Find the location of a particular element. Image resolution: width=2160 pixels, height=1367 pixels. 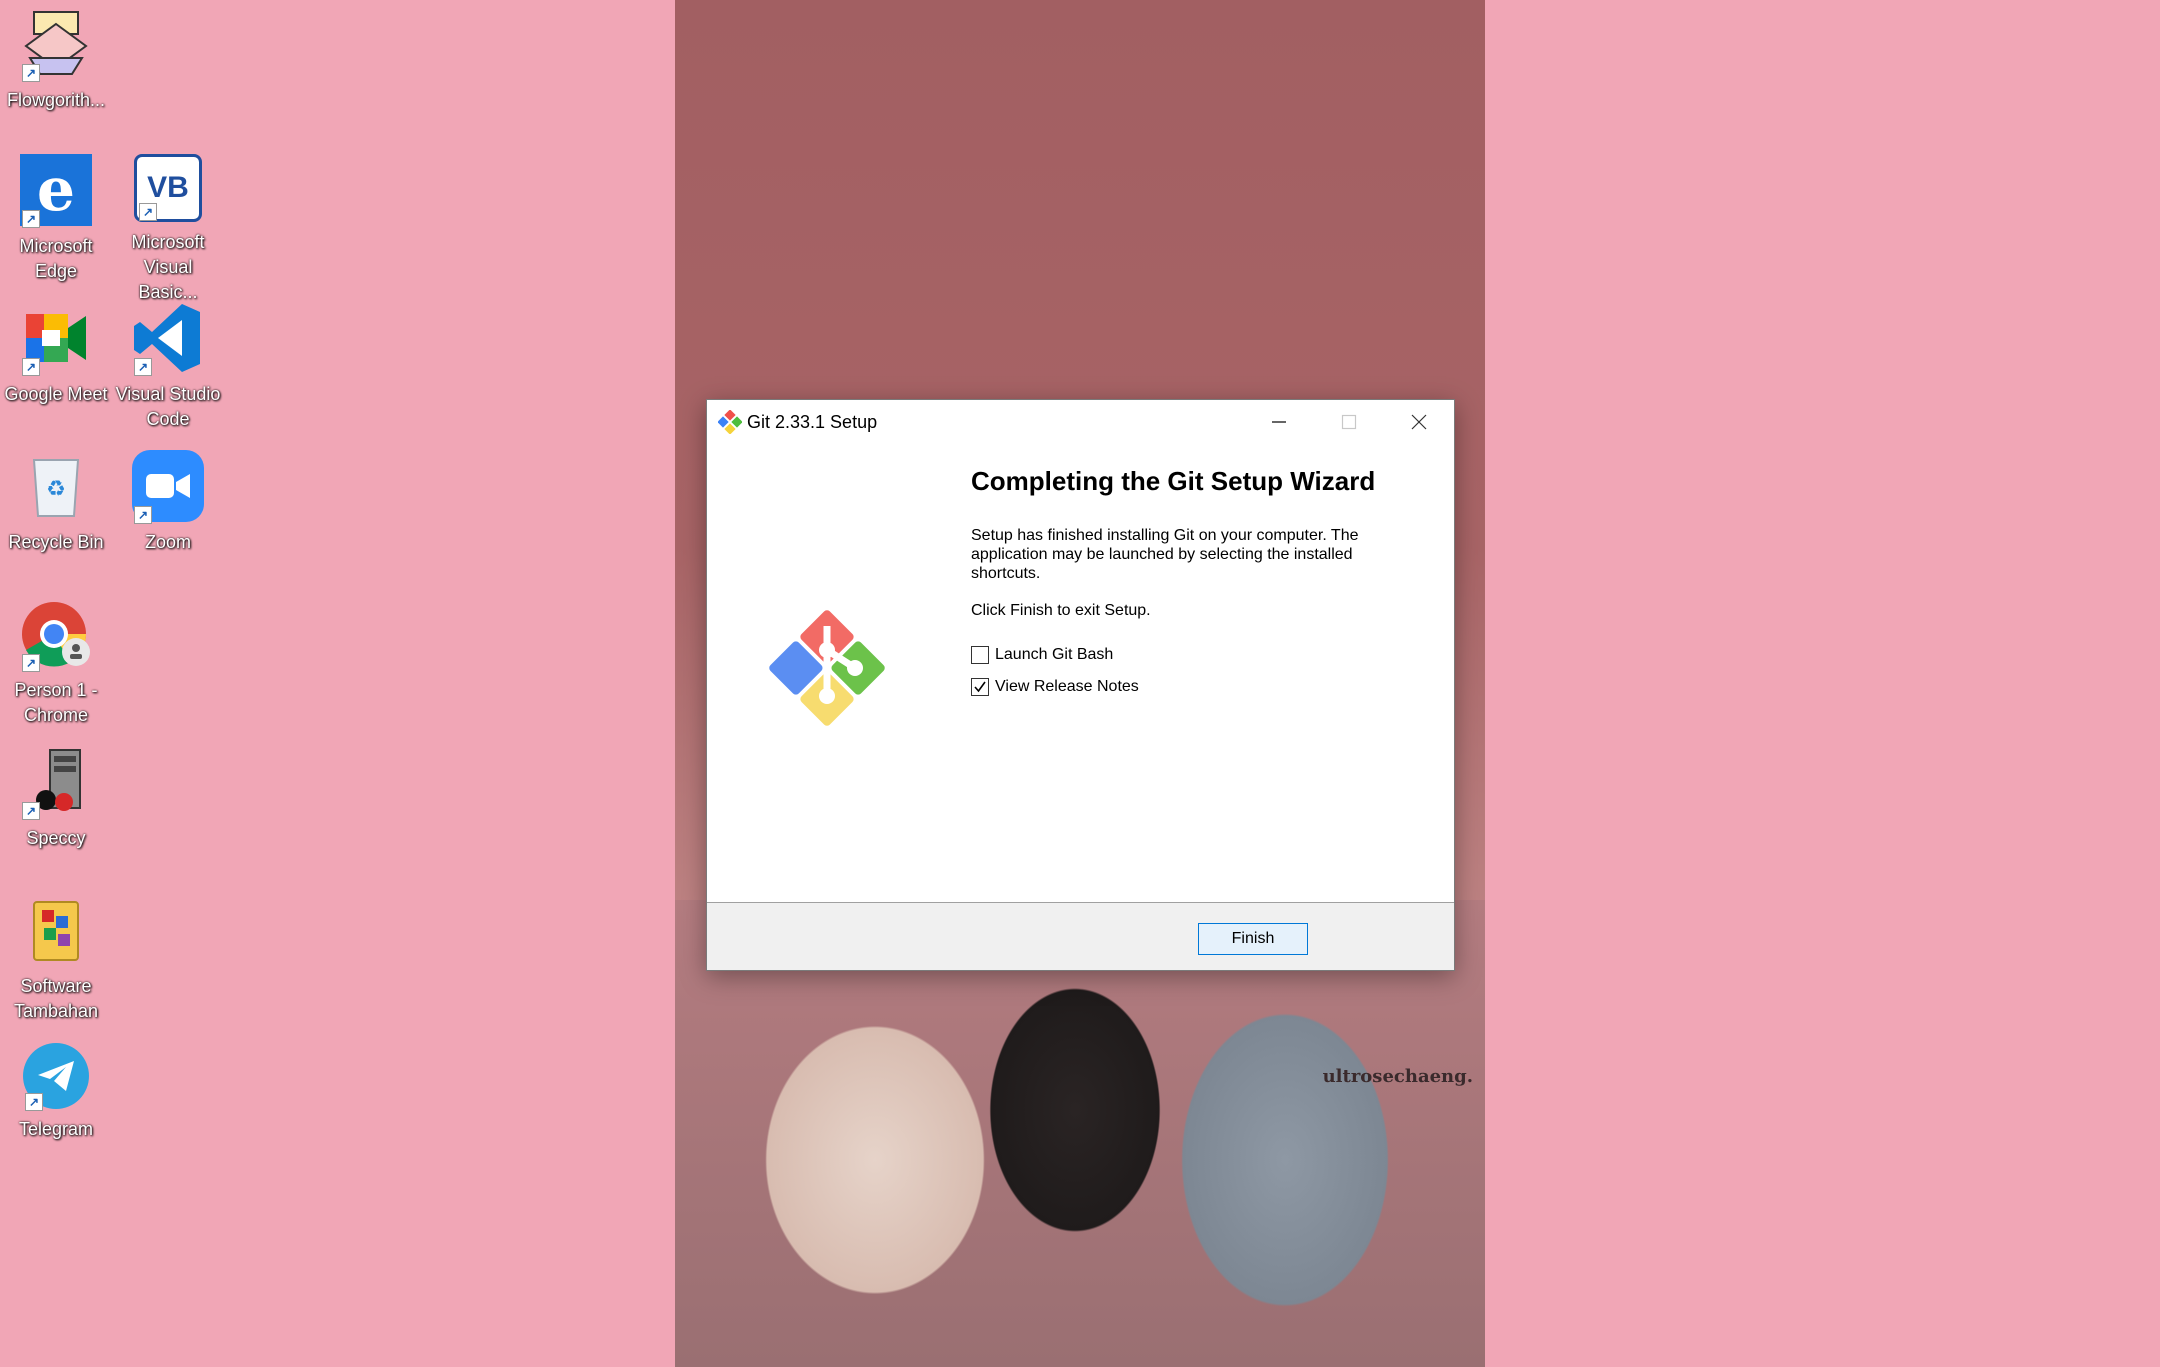

wizard-heading: Completing the Git Setup Wizard is located at coordinates (1173, 481).